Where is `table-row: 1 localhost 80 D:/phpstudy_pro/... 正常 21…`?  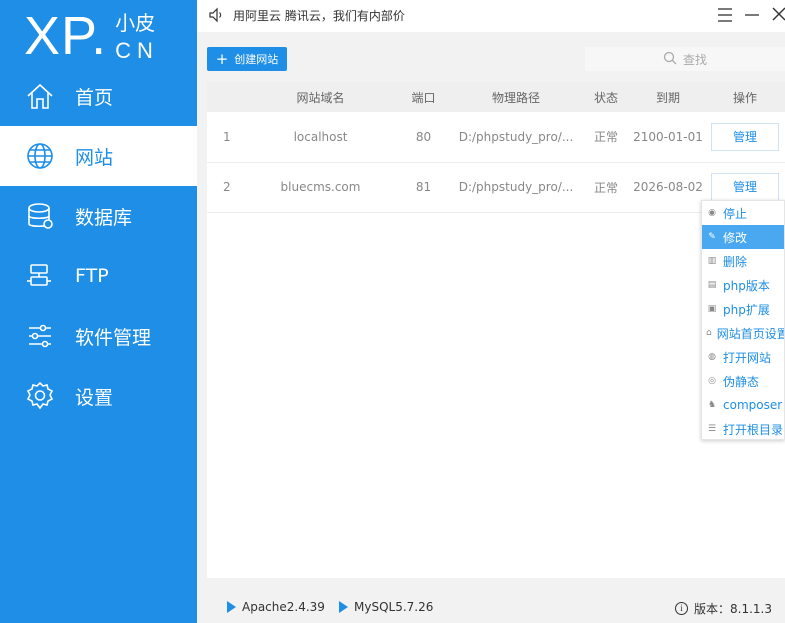
table-row: 1 localhost 80 D:/phpstudy_pro/... 正常 21… is located at coordinates (496, 137).